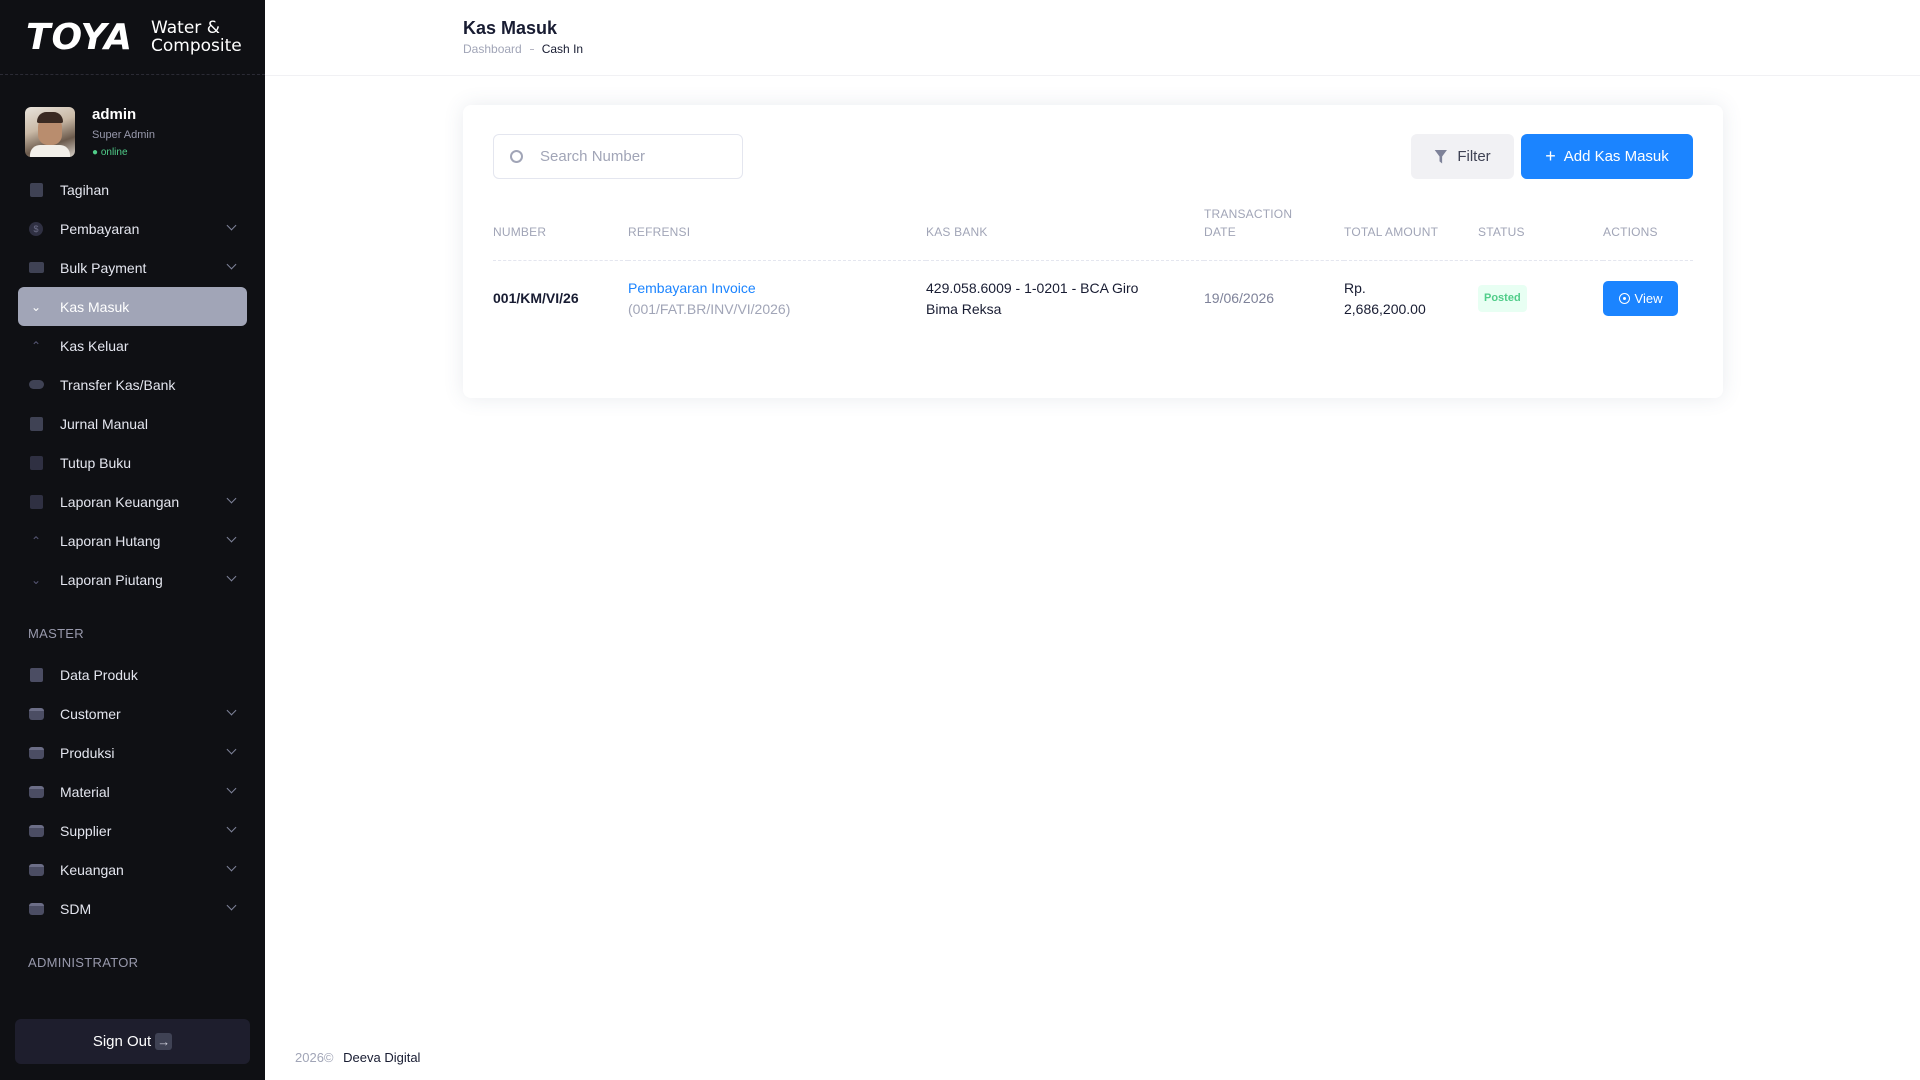 Image resolution: width=1920 pixels, height=1080 pixels. I want to click on sidebar-item-label: SDM, so click(76, 908).